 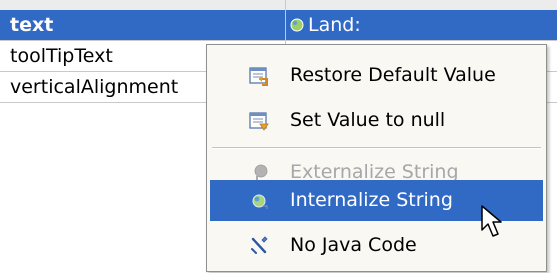 What do you see at coordinates (94, 87) in the screenshot?
I see `property-name: verticalAlignment` at bounding box center [94, 87].